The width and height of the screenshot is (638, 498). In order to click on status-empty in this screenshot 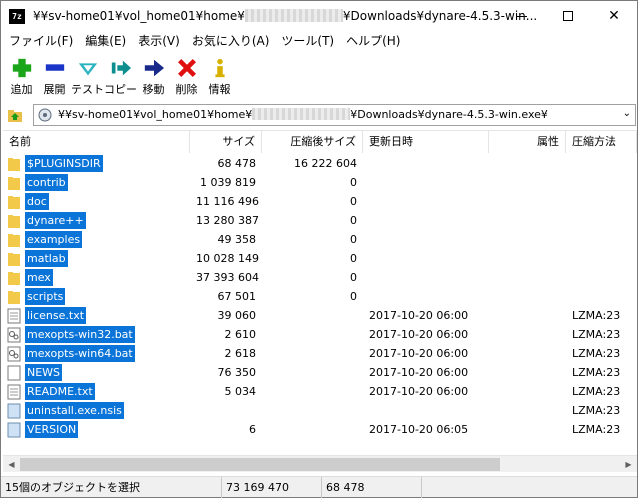, I will do `click(529, 487)`.